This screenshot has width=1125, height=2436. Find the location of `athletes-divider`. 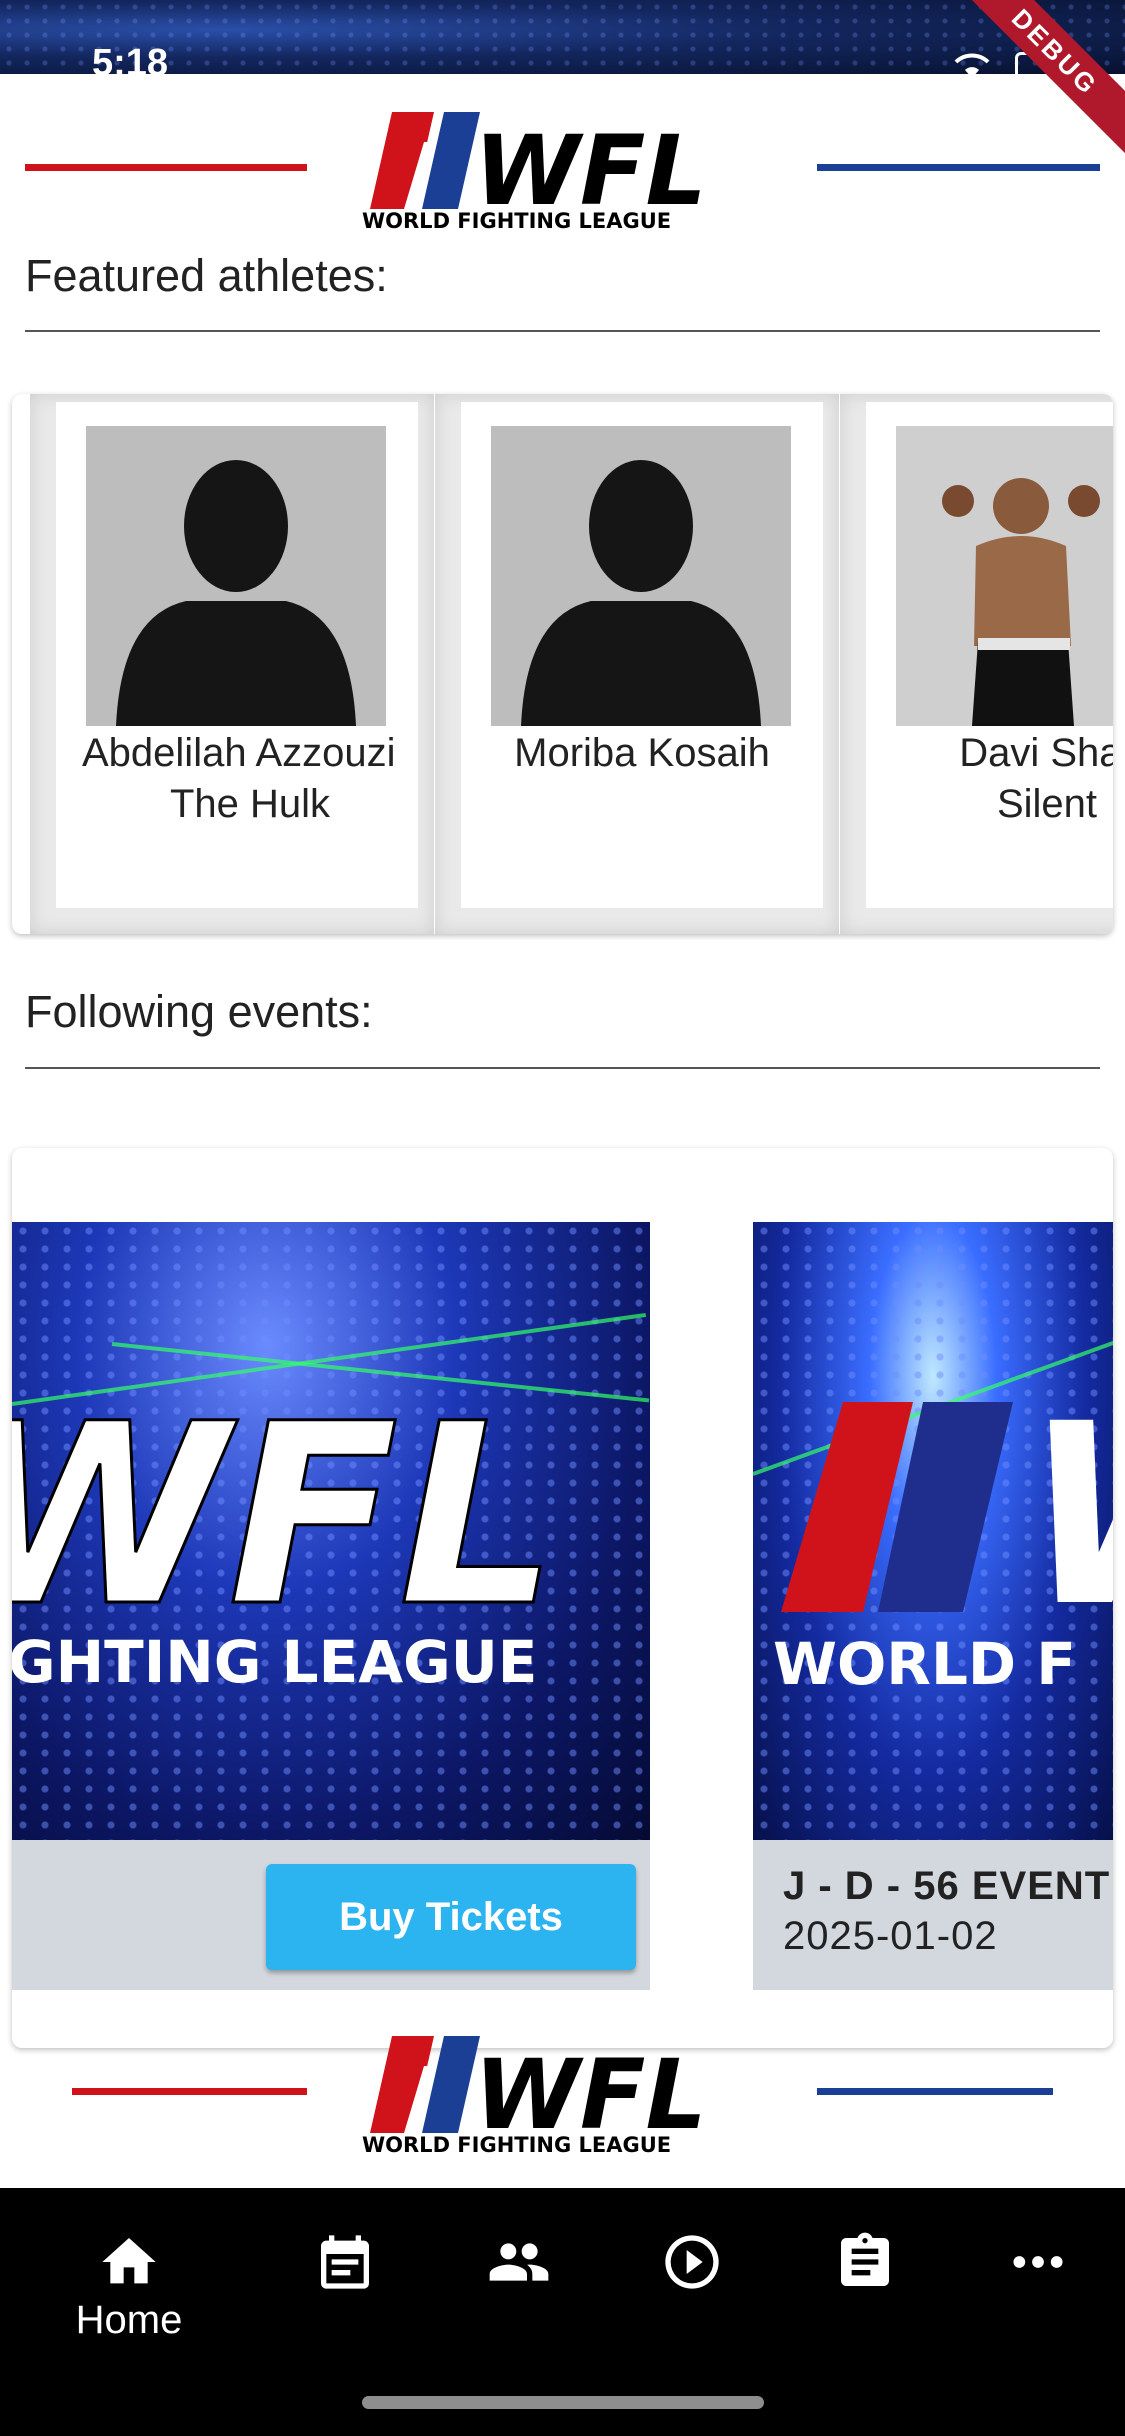

athletes-divider is located at coordinates (562, 331).